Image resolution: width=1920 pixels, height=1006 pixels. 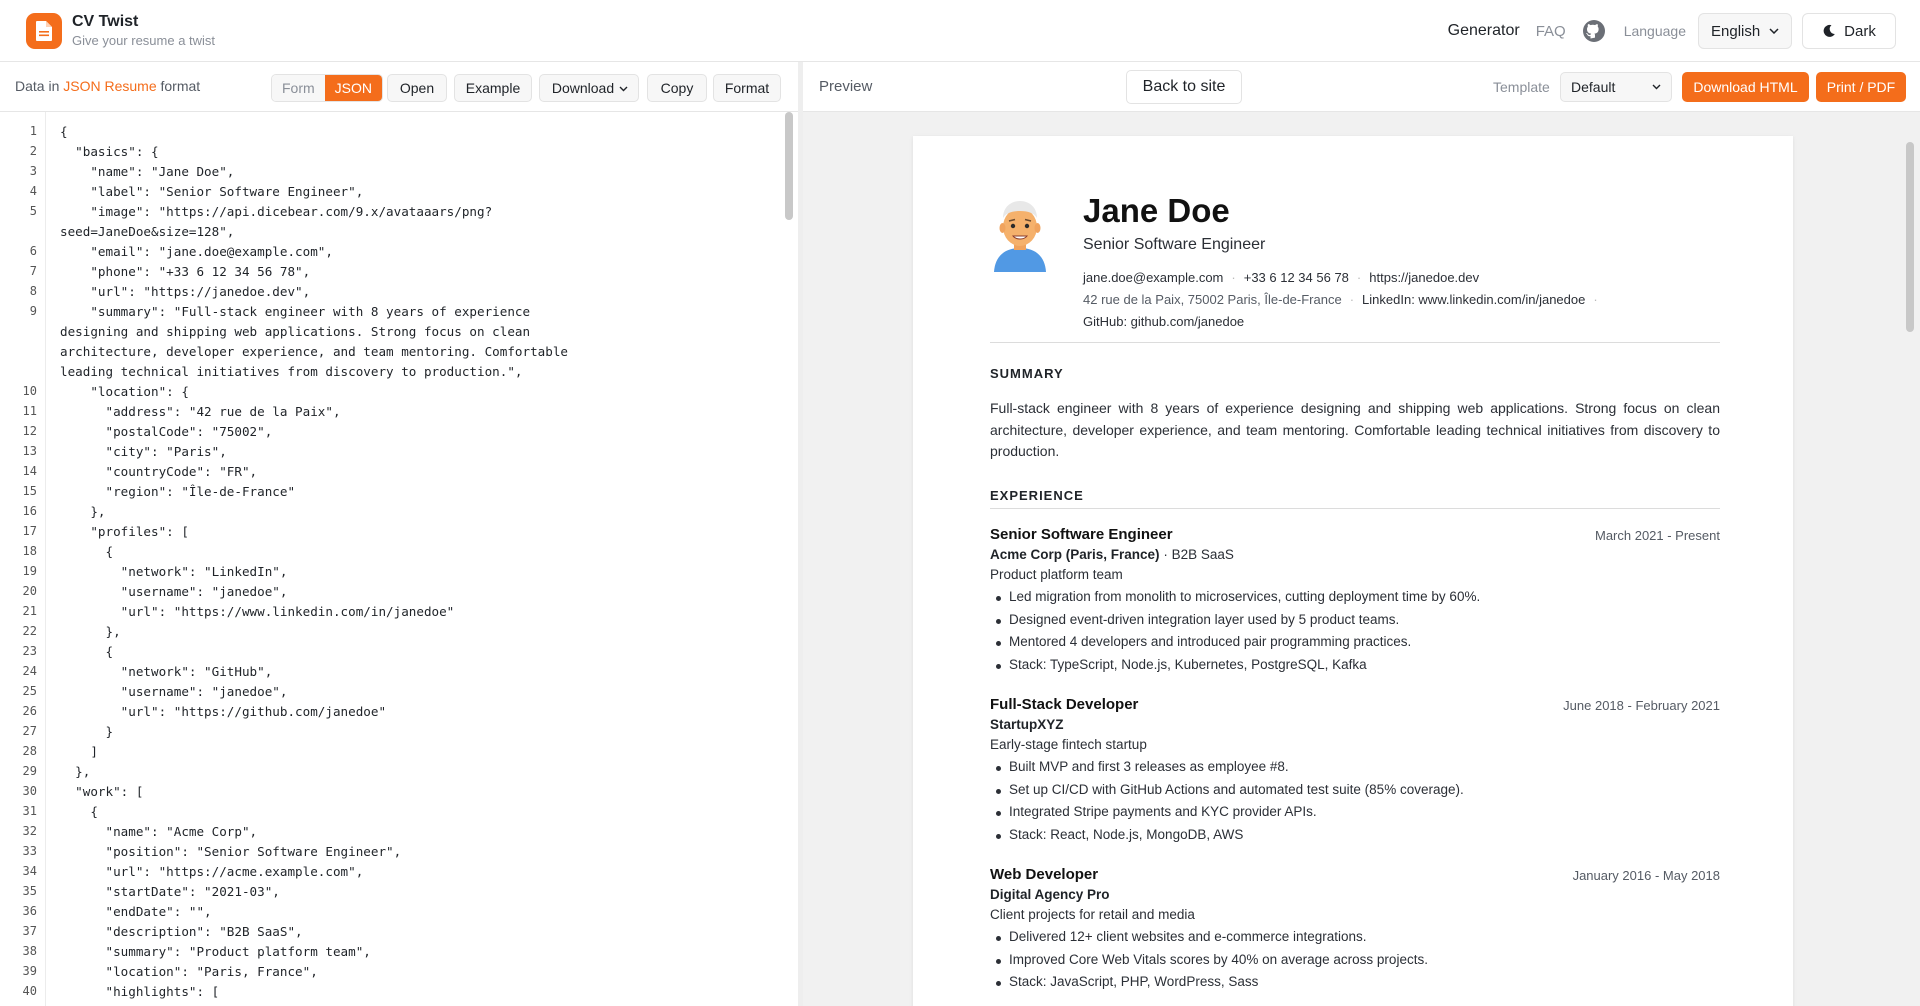 I want to click on preview-scrollbar, so click(x=1910, y=560).